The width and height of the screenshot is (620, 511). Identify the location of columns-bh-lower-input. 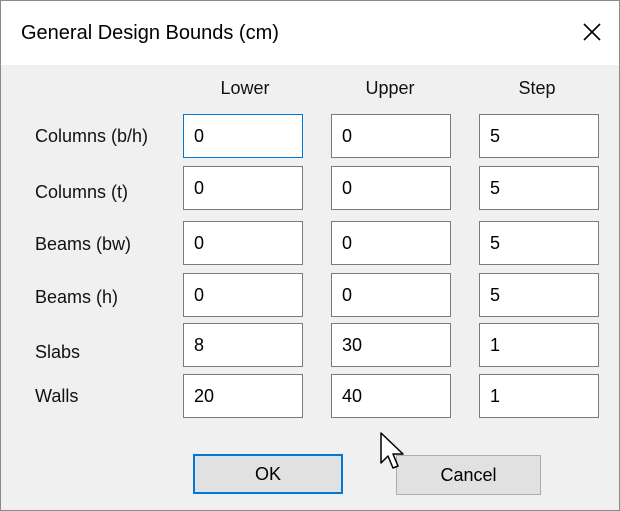
(243, 136).